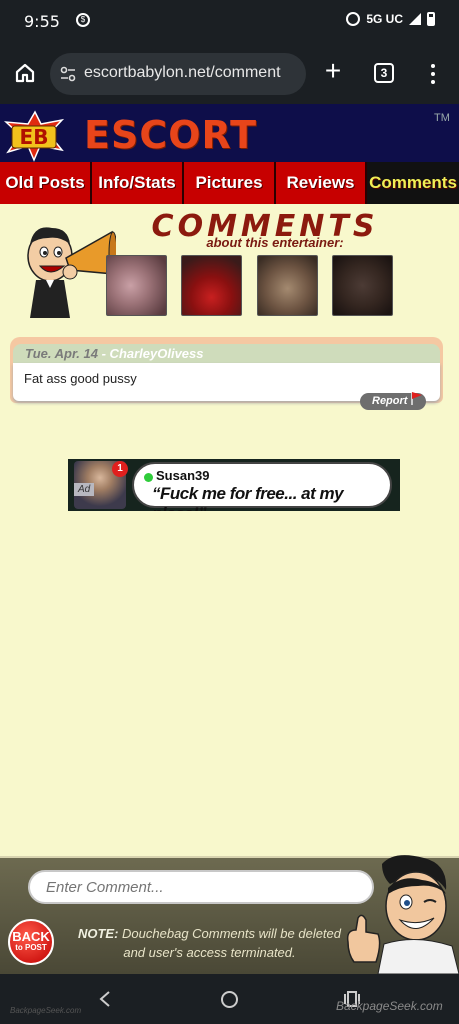 The image size is (459, 1024). What do you see at coordinates (384, 19) in the screenshot?
I see `network-label: 5G UC` at bounding box center [384, 19].